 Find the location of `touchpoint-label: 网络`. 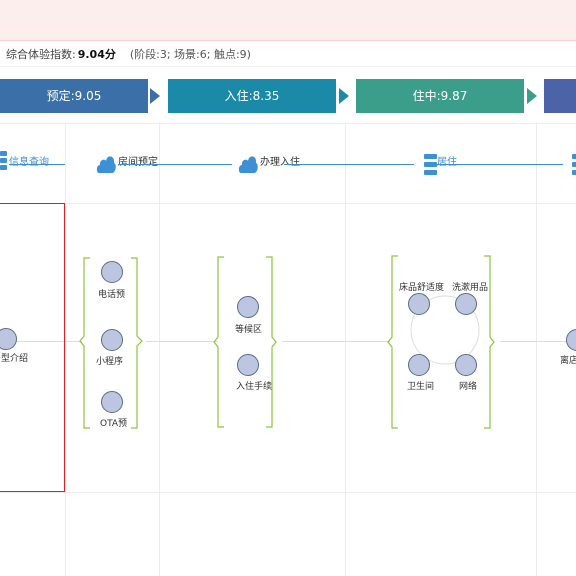

touchpoint-label: 网络 is located at coordinates (468, 387).